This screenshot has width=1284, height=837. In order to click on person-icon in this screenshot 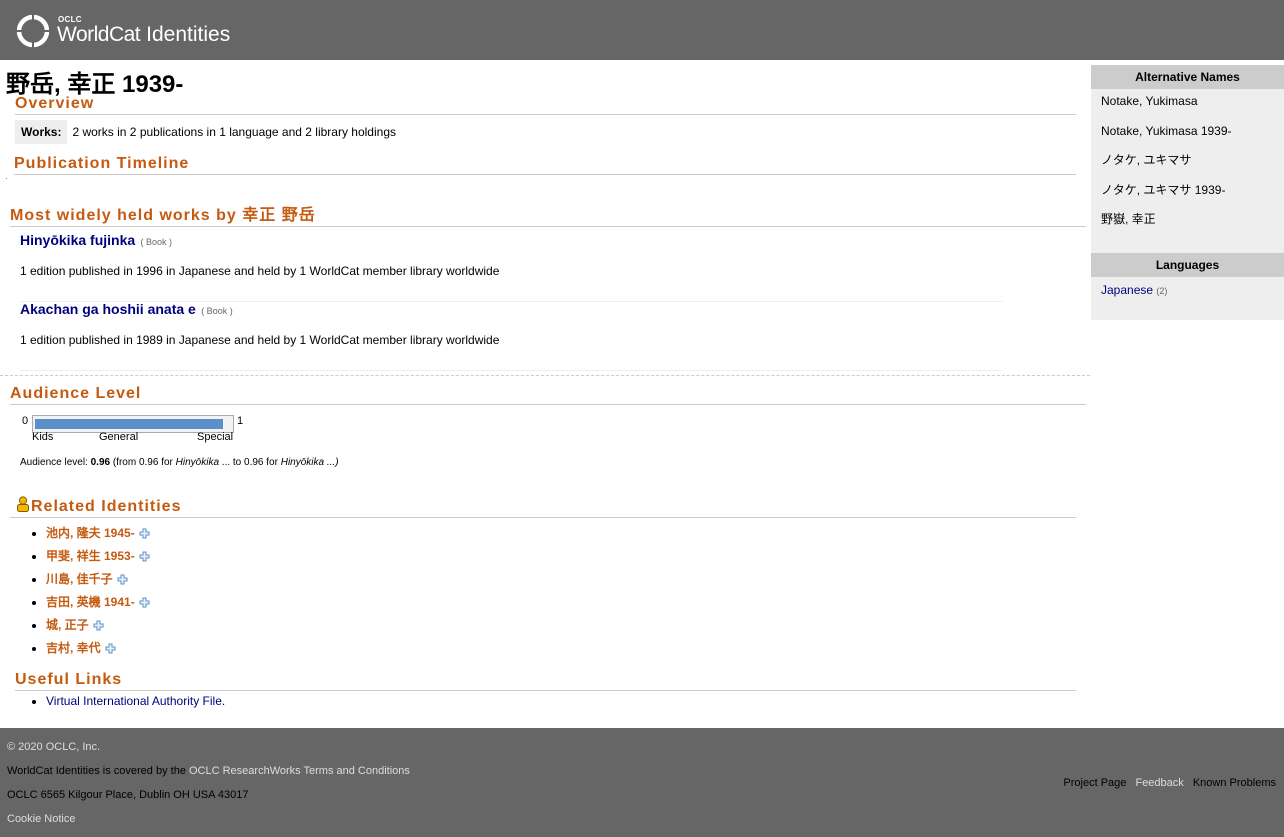, I will do `click(23, 504)`.